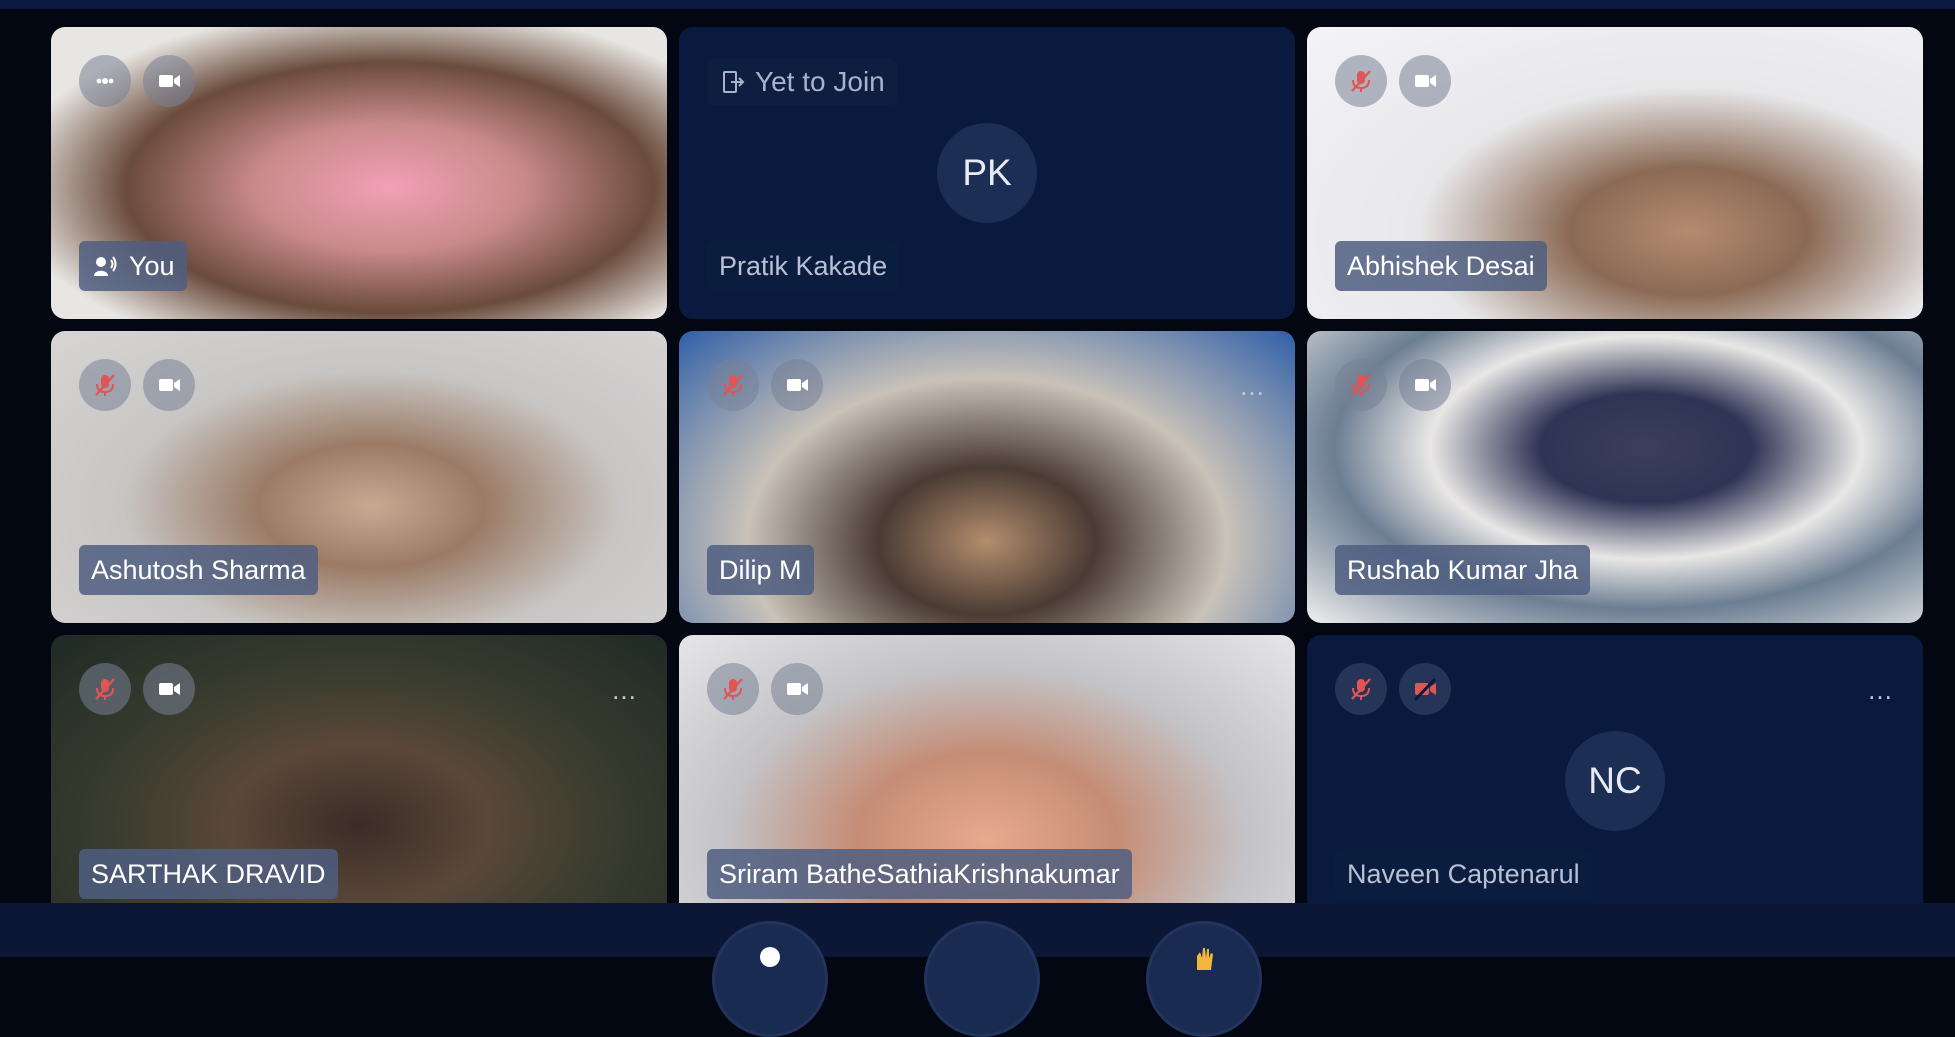 The width and height of the screenshot is (1955, 1037). I want to click on bottom-control-bar, so click(977, 970).